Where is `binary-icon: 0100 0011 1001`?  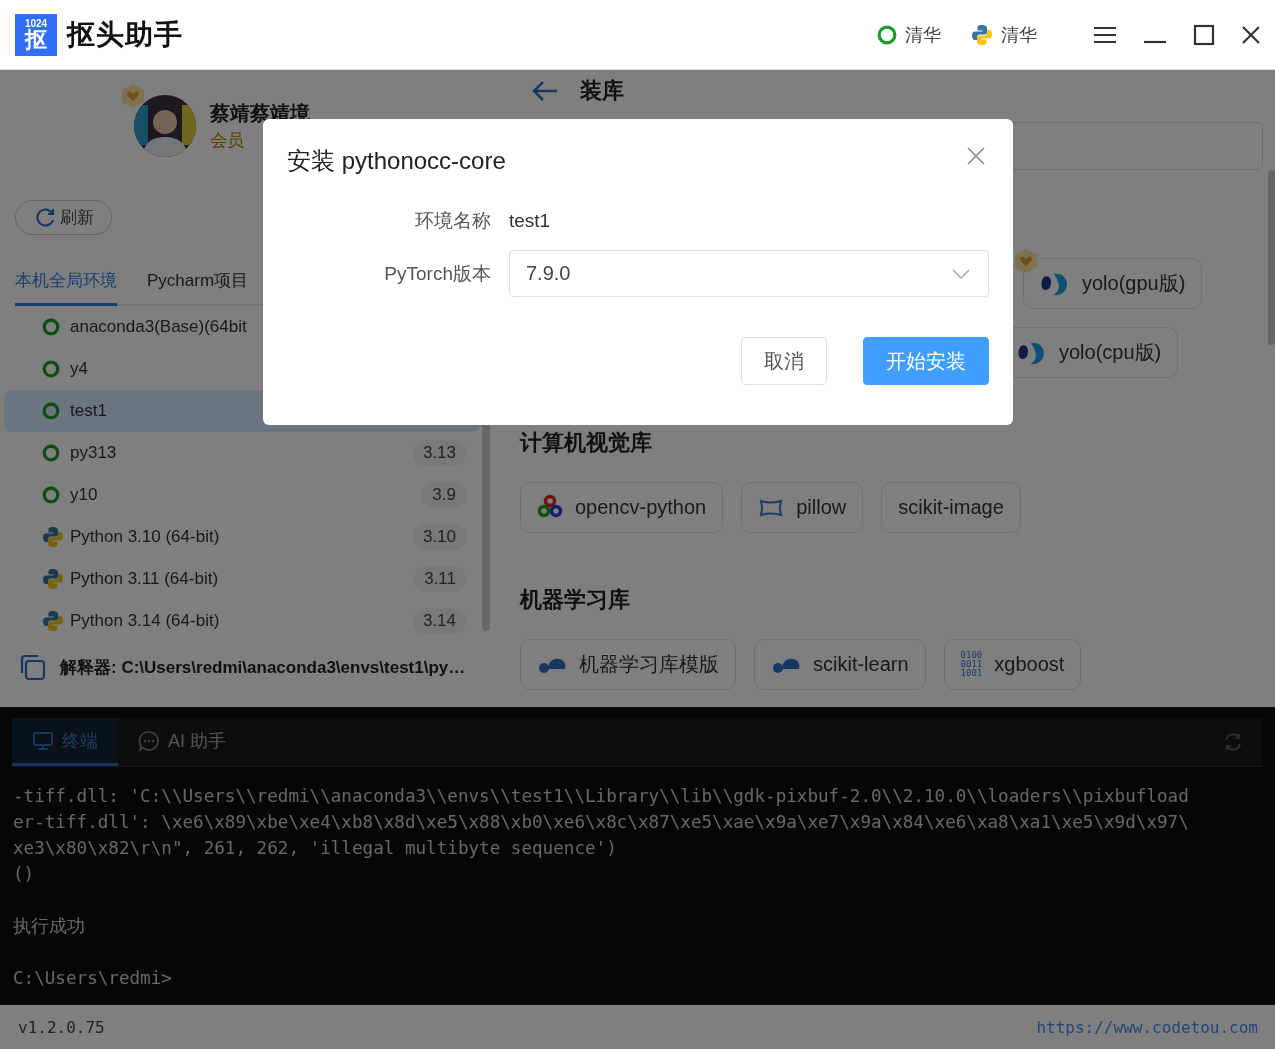
binary-icon: 0100 0011 1001 is located at coordinates (971, 664).